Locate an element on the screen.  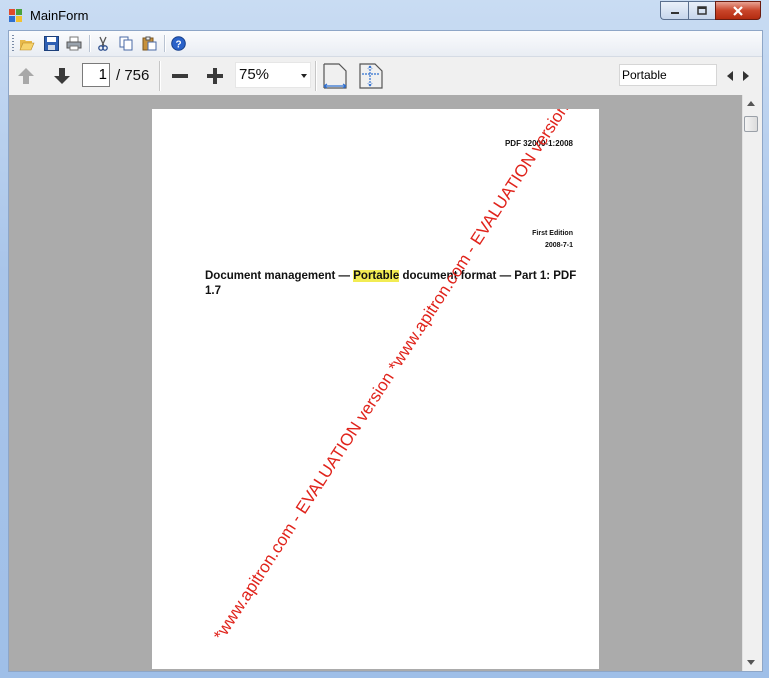
save-button is located at coordinates (51, 43).